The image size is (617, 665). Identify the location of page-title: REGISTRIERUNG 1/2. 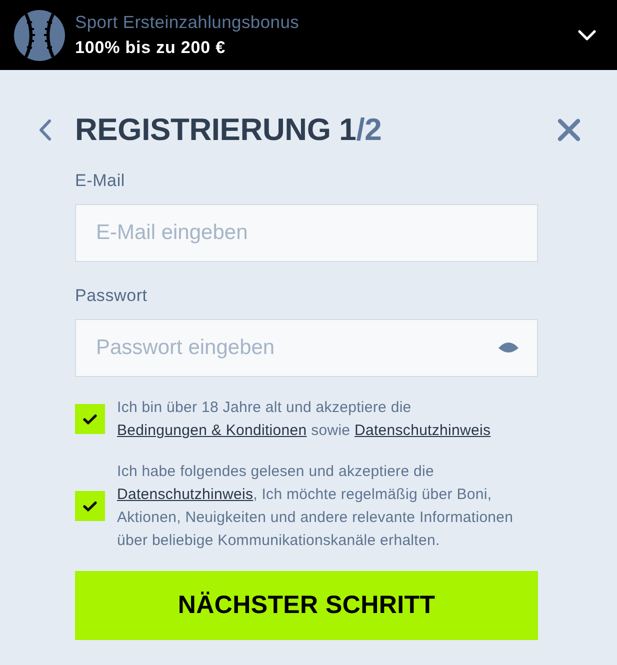
(229, 130).